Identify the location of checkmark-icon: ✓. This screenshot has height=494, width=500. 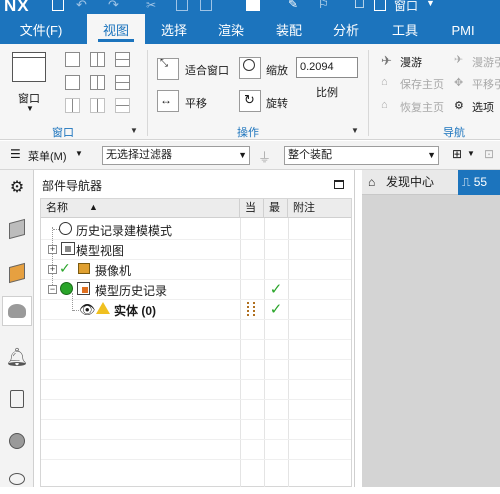
(65, 268).